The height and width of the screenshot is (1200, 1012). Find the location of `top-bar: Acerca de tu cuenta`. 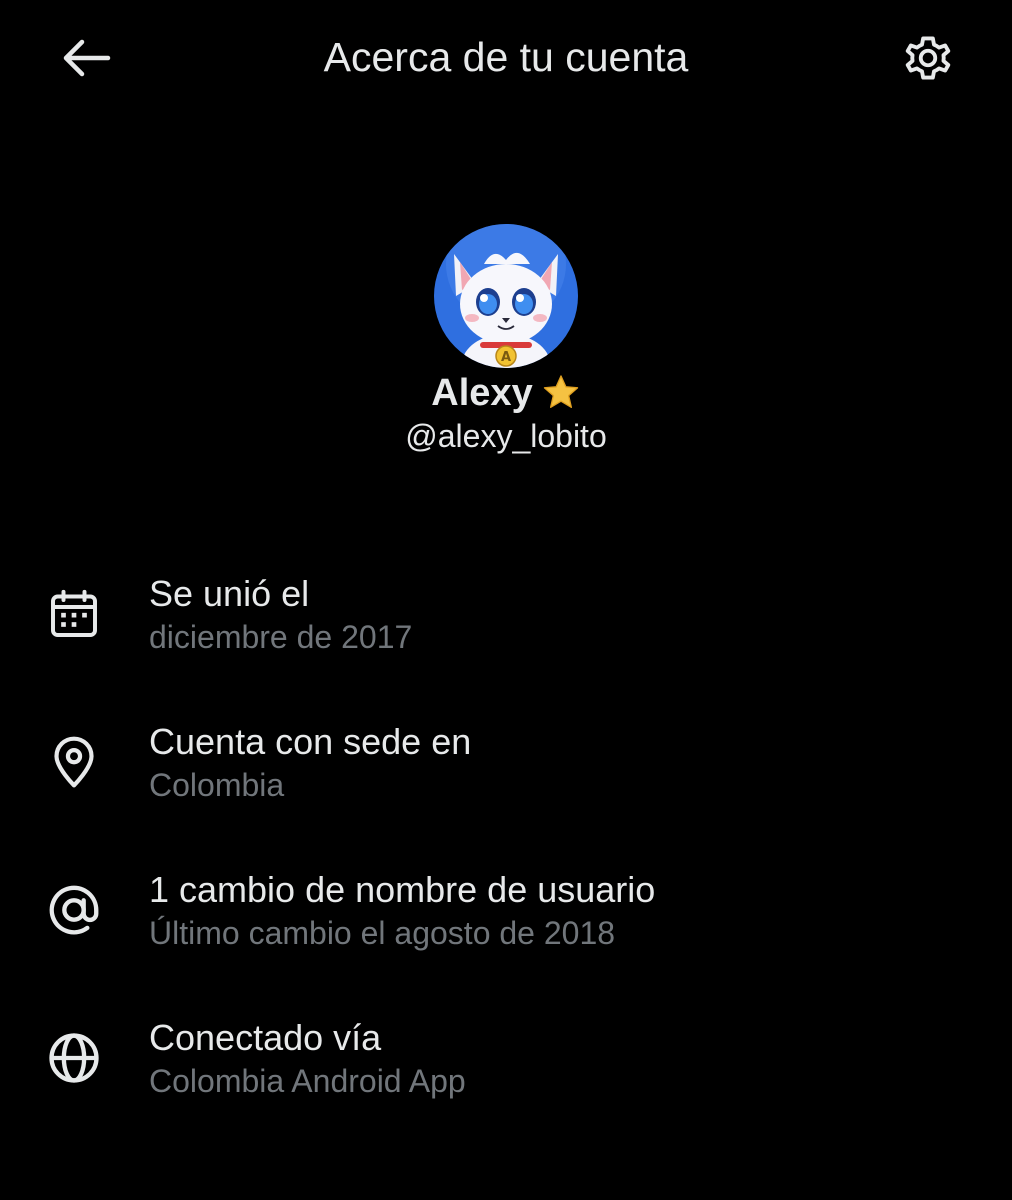

top-bar: Acerca de tu cuenta is located at coordinates (506, 58).